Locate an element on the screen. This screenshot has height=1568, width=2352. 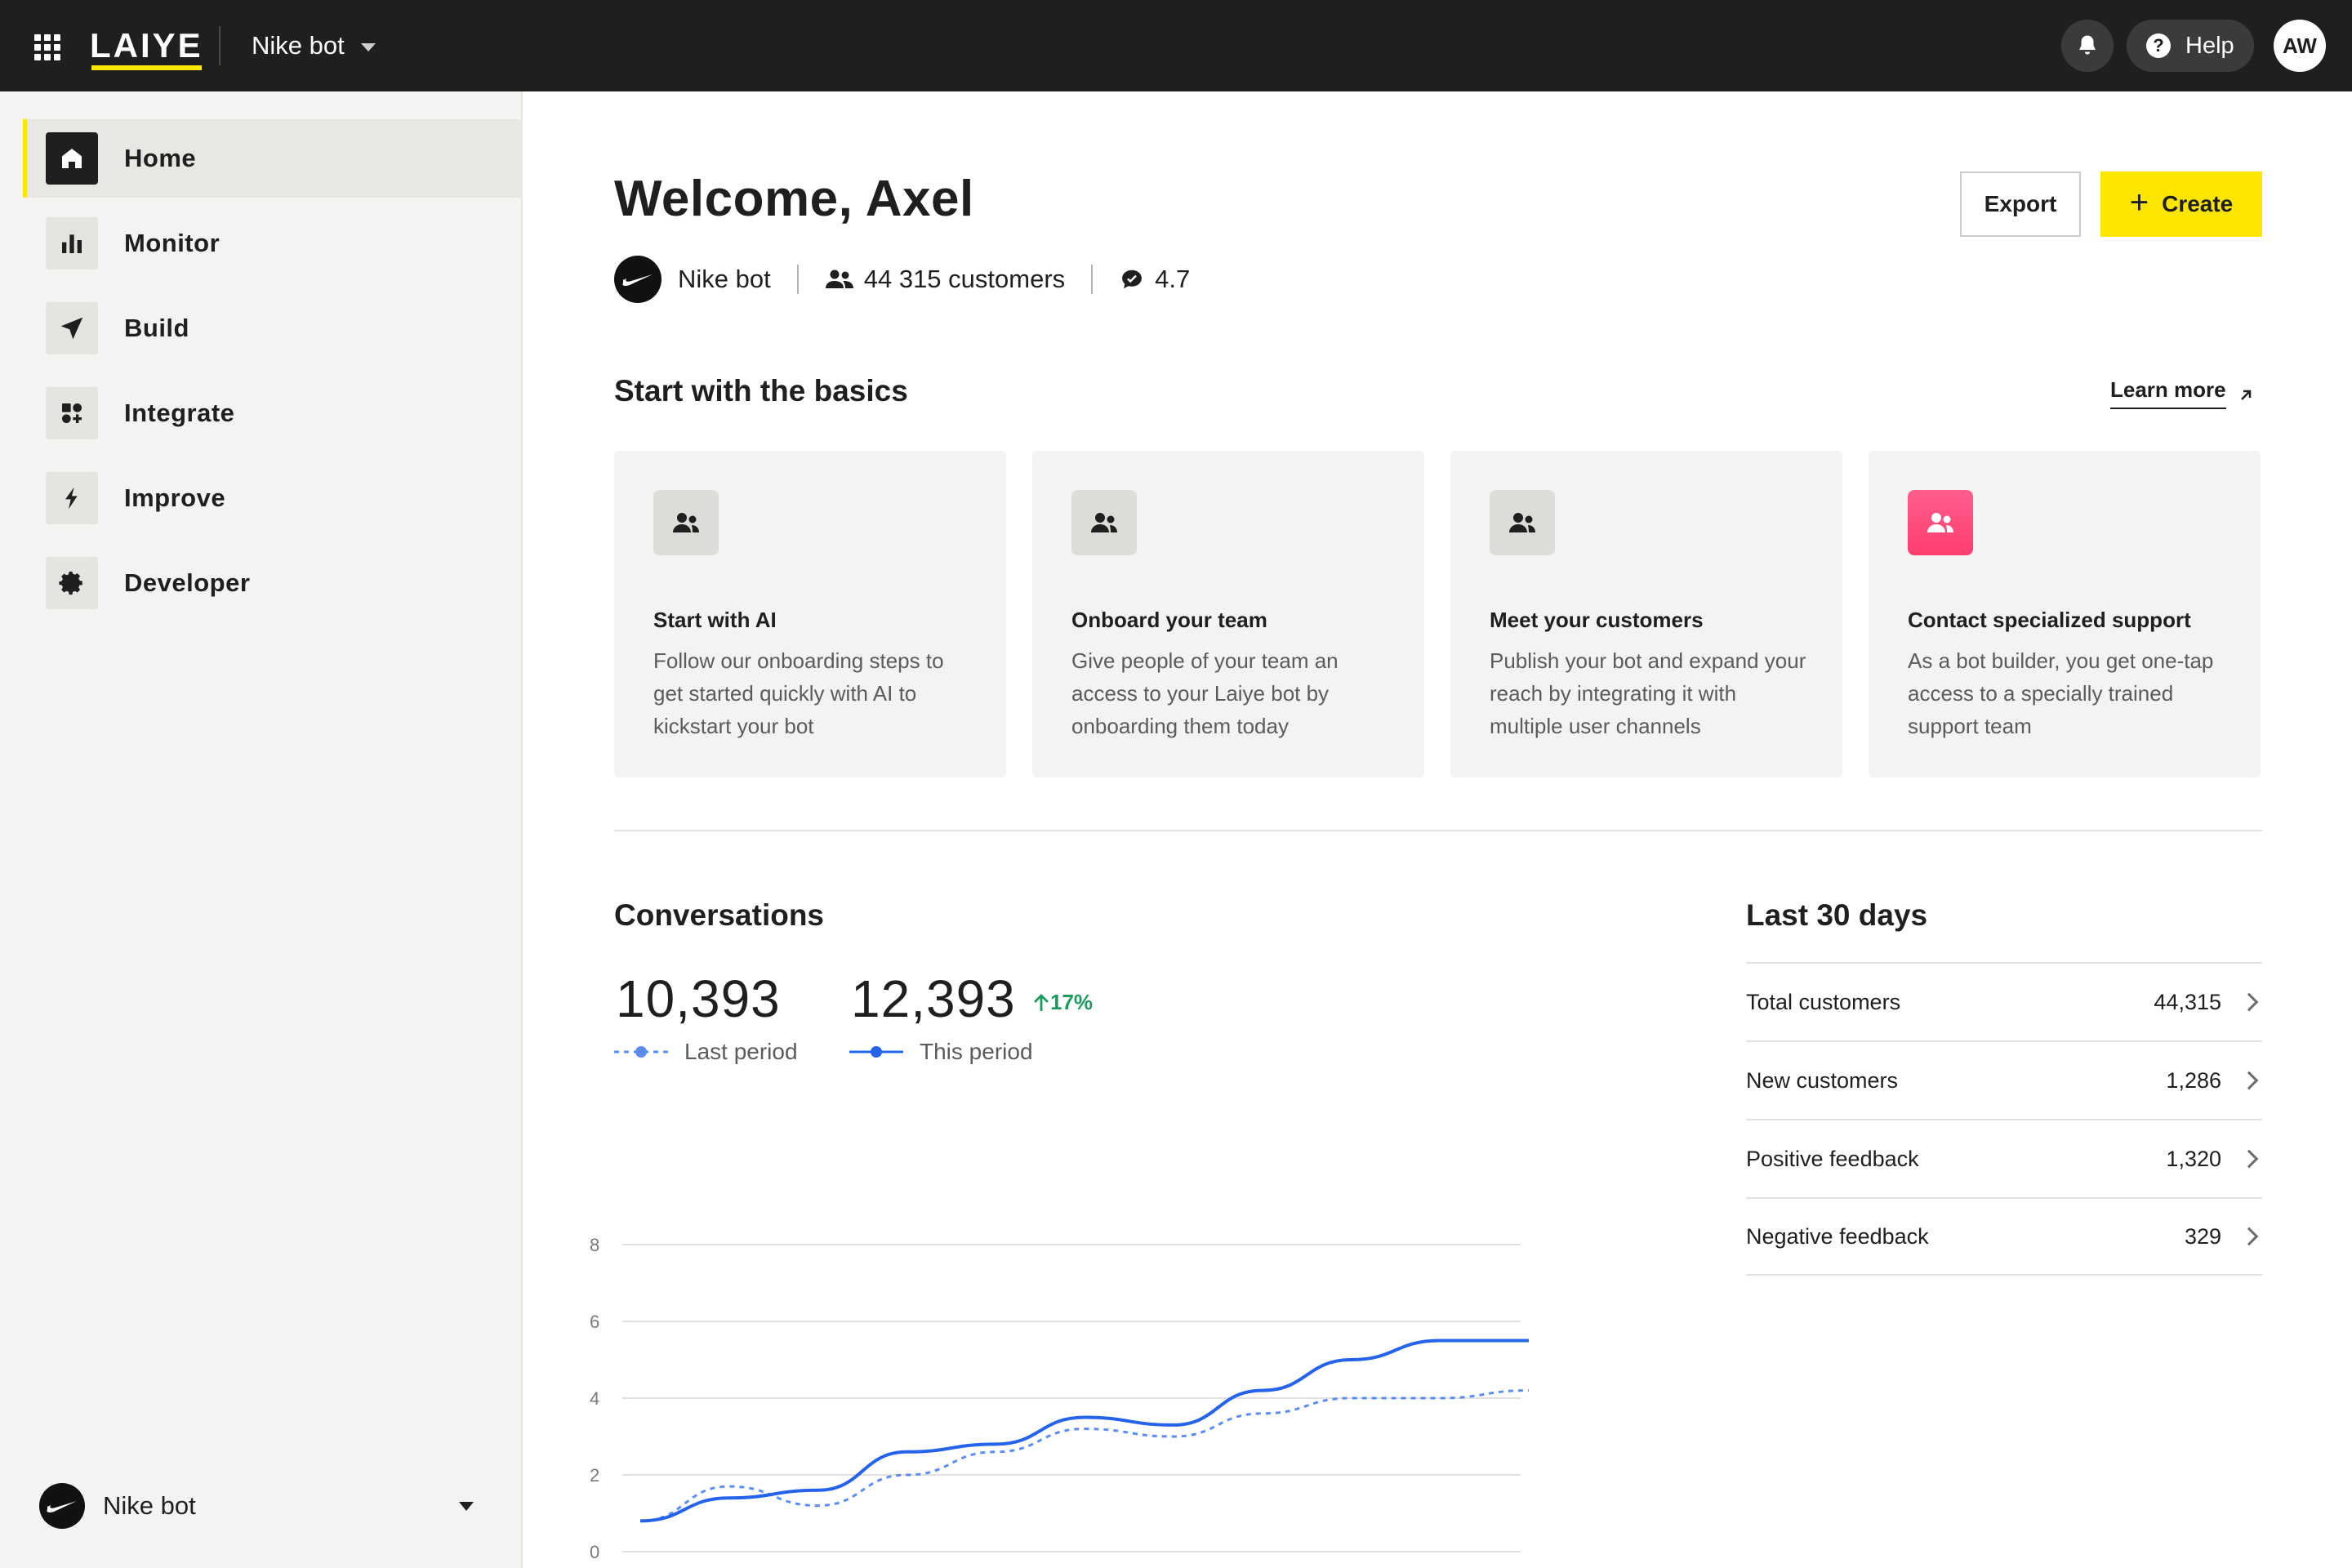
series-line-this-period is located at coordinates (1084, 1431).